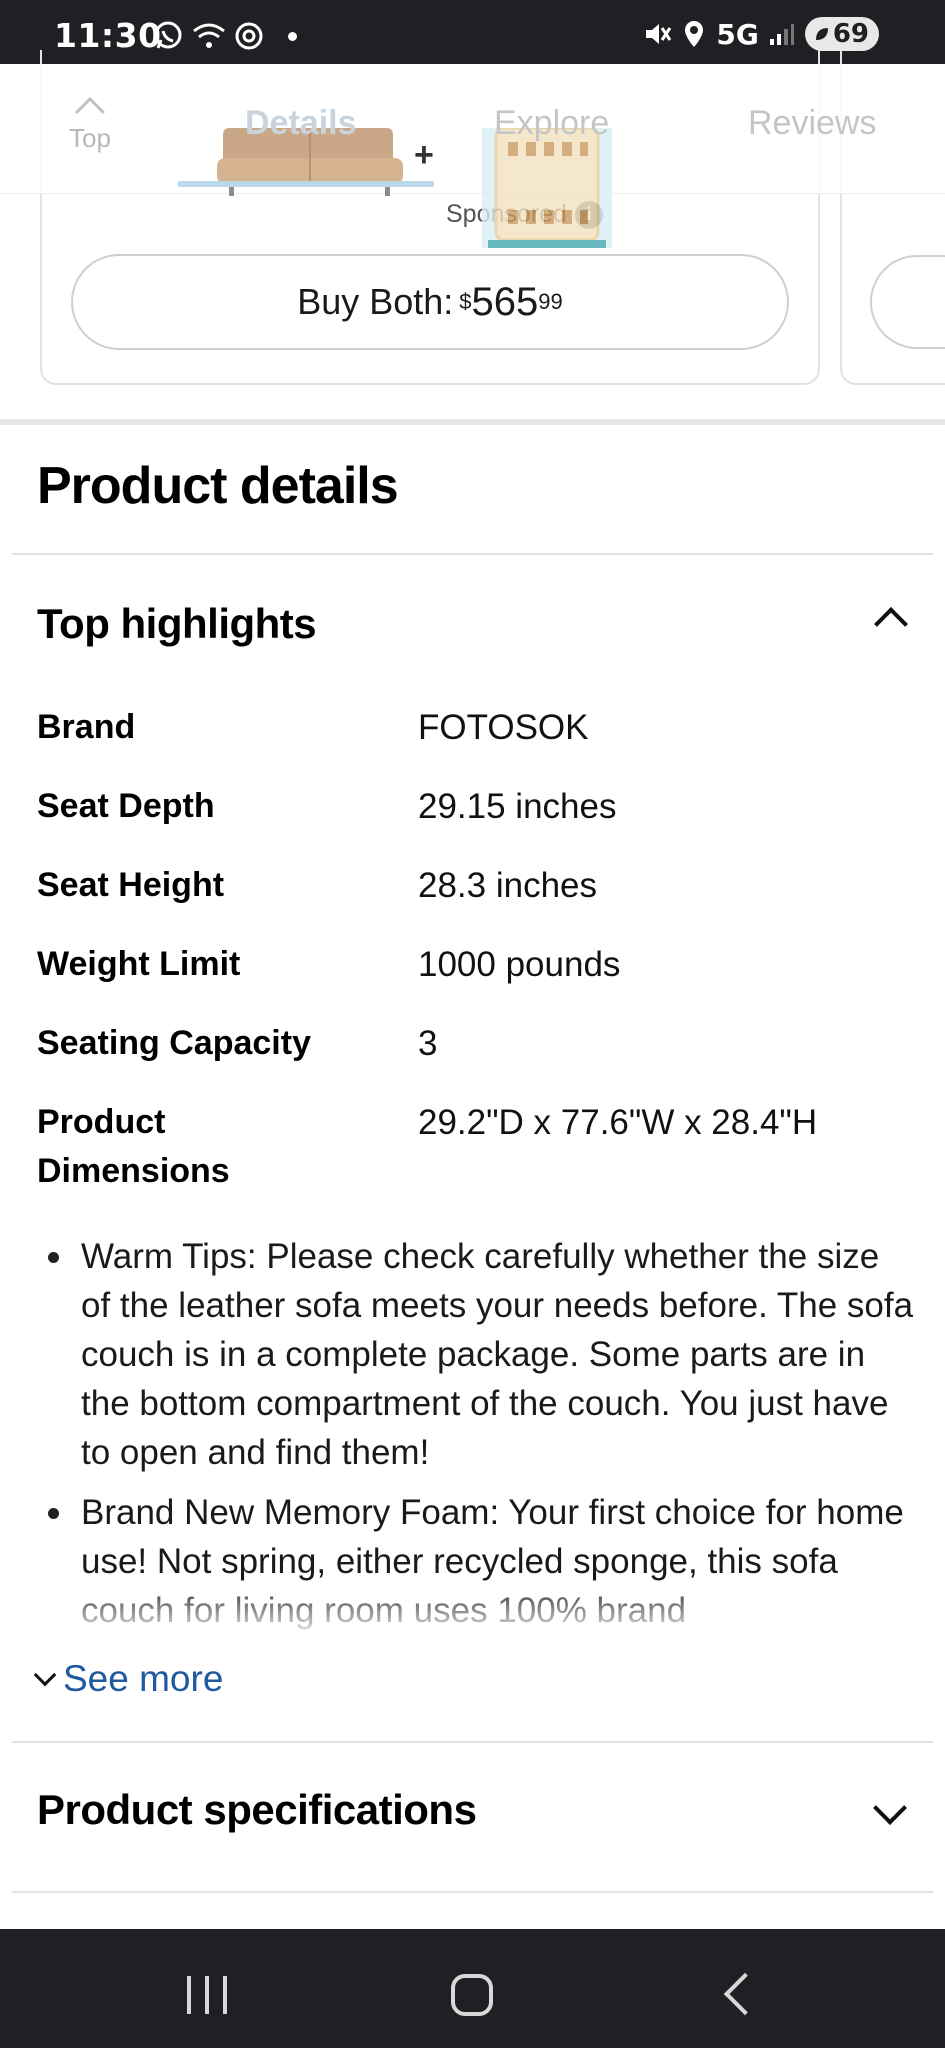 The height and width of the screenshot is (2048, 945). What do you see at coordinates (177, 624) in the screenshot?
I see `top-highlights-heading: Top highlights` at bounding box center [177, 624].